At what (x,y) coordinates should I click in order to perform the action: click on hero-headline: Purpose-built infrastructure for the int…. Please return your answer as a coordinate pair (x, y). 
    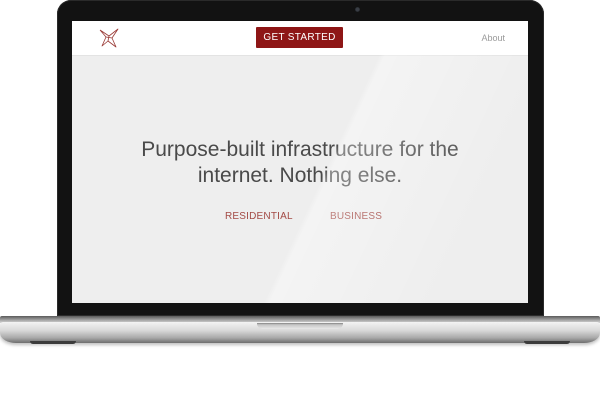
    Looking at the image, I should click on (300, 163).